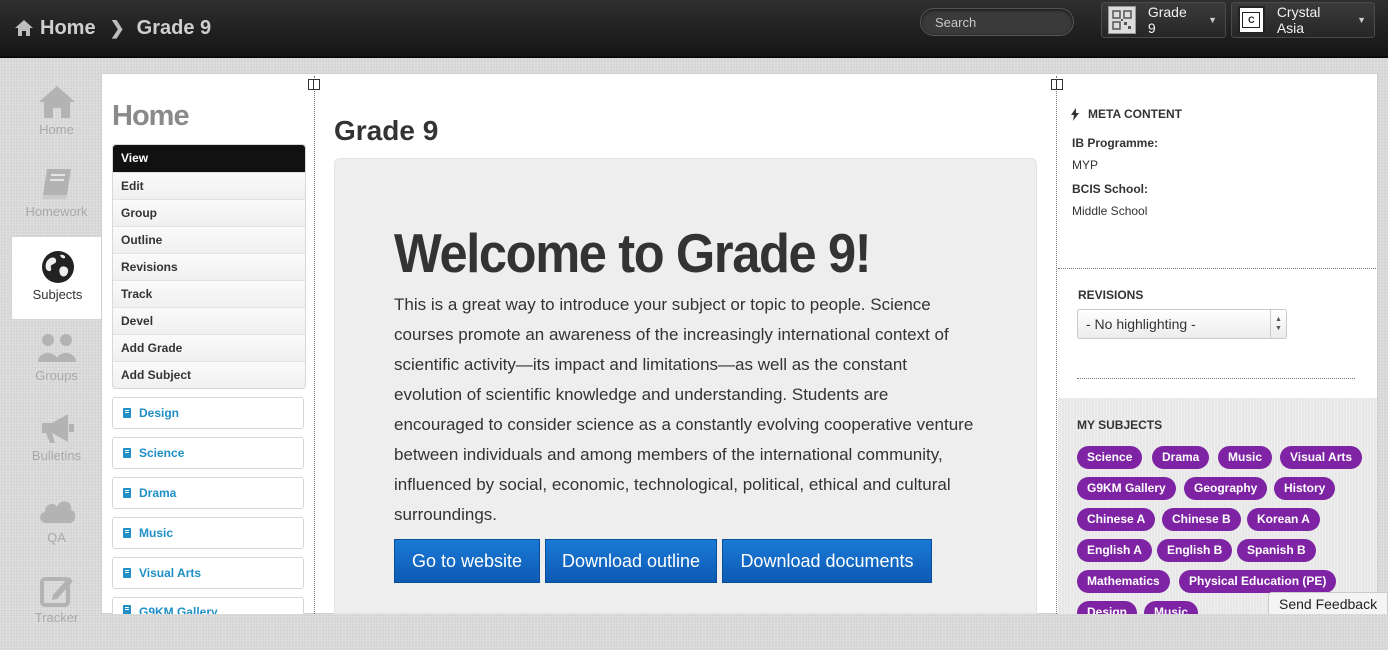 Image resolution: width=1388 pixels, height=650 pixels. What do you see at coordinates (209, 185) in the screenshot?
I see `tab-edit: Edit` at bounding box center [209, 185].